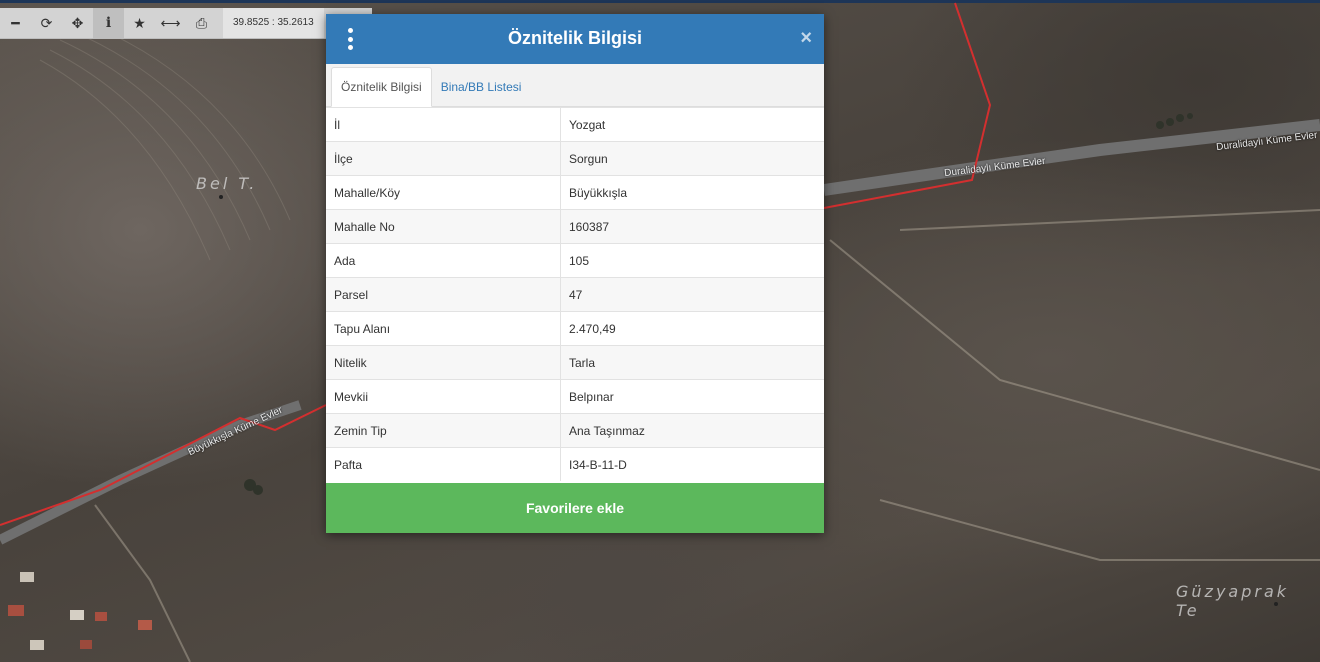 The width and height of the screenshot is (1320, 662). Describe the element at coordinates (692, 396) in the screenshot. I see `row-value: Belpınar` at that location.